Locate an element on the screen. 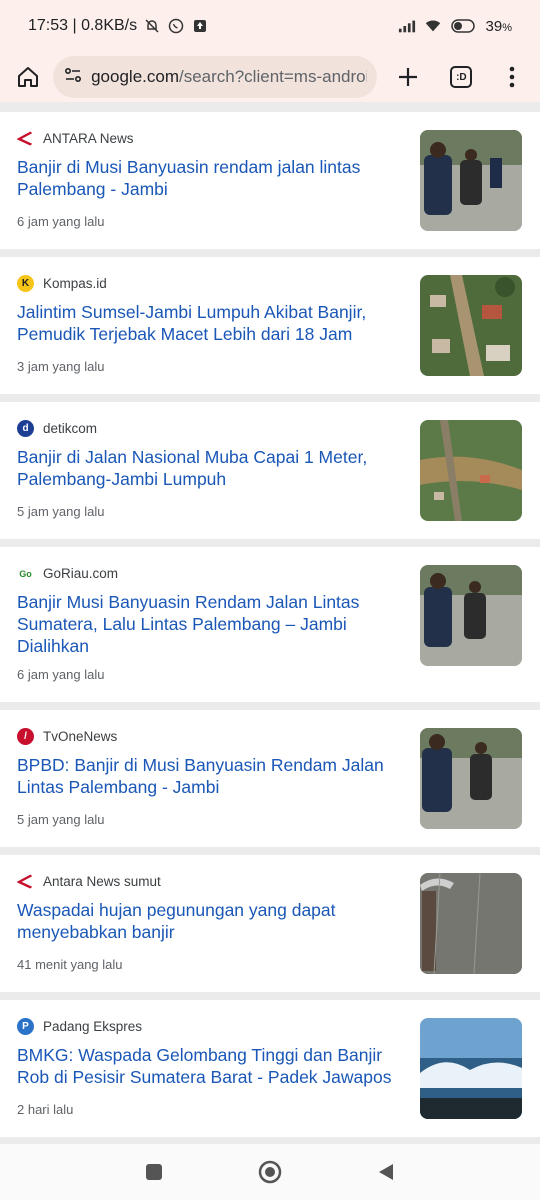  news-source: GoRiau.com is located at coordinates (81, 573).